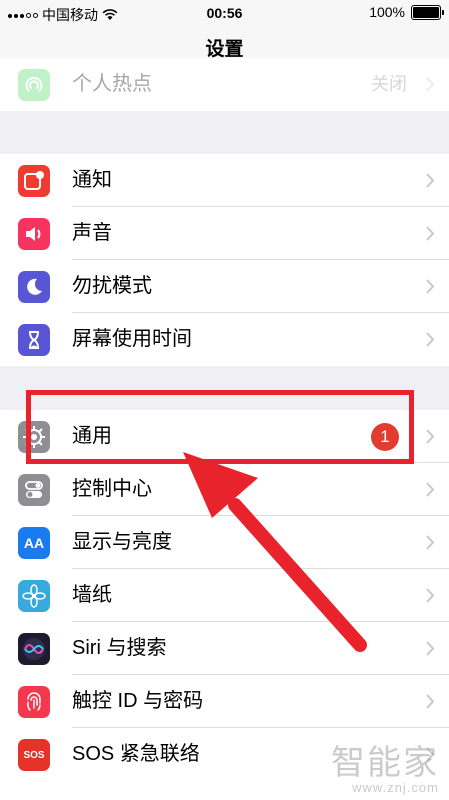 The width and height of the screenshot is (449, 800). I want to click on settings-row-do-not-disturb: 勿扰模式, so click(224, 286).